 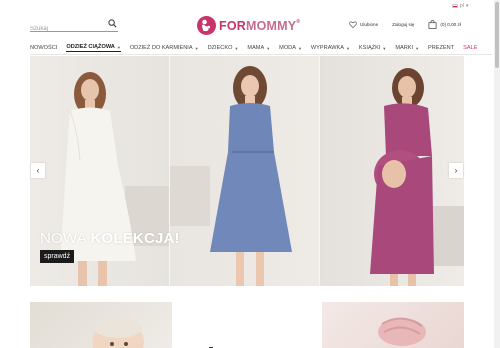 I want to click on language-switcher: pl ▾, so click(x=460, y=6).